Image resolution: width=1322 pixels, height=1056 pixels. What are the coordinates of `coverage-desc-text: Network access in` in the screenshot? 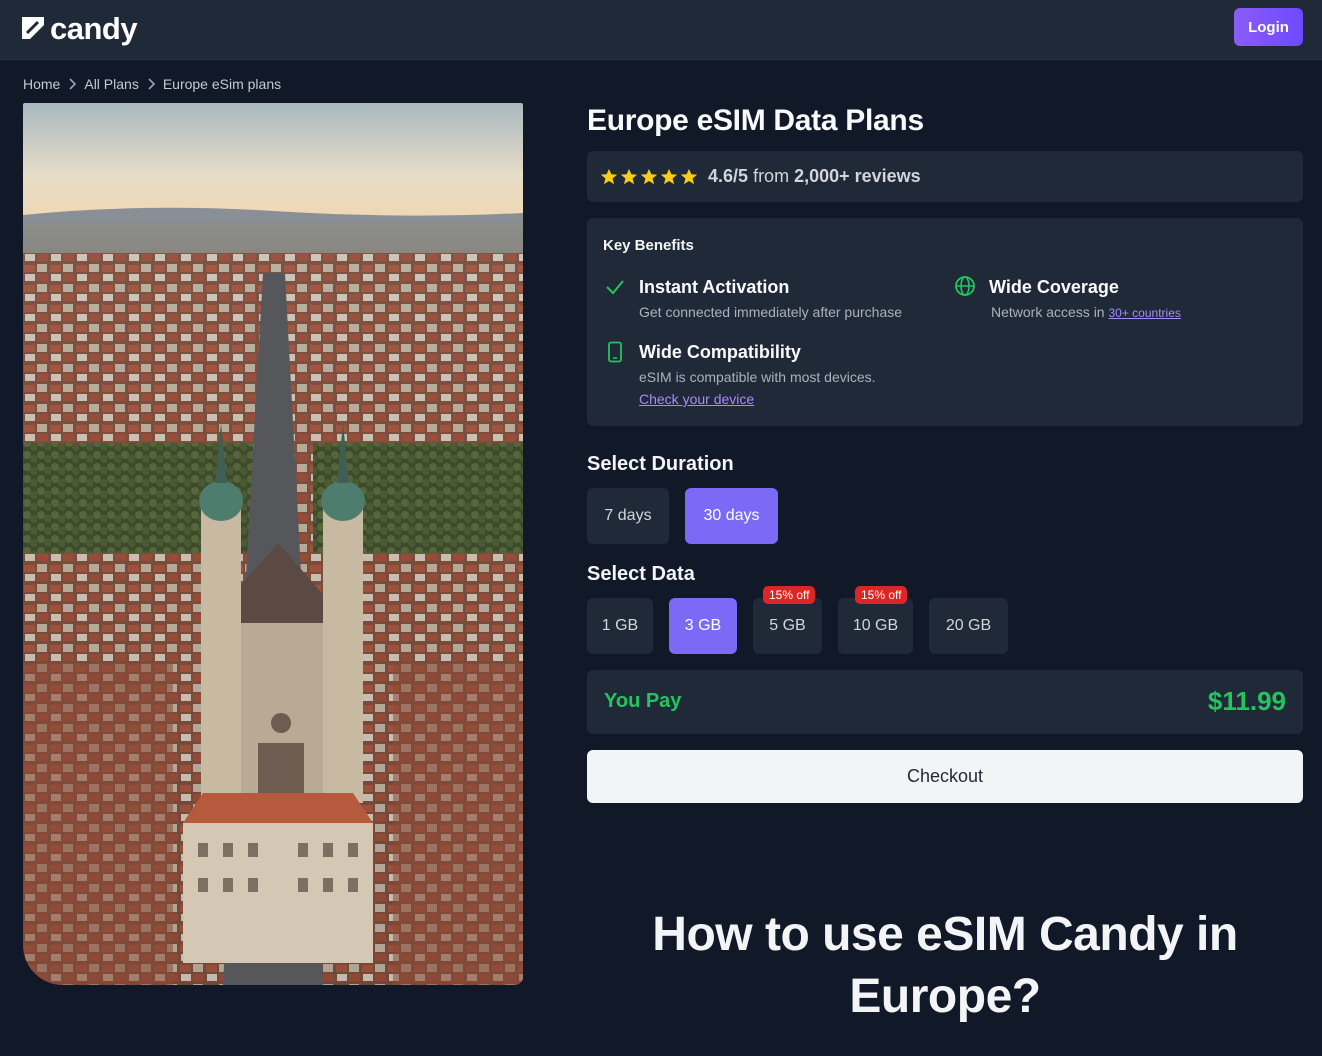 It's located at (1048, 312).